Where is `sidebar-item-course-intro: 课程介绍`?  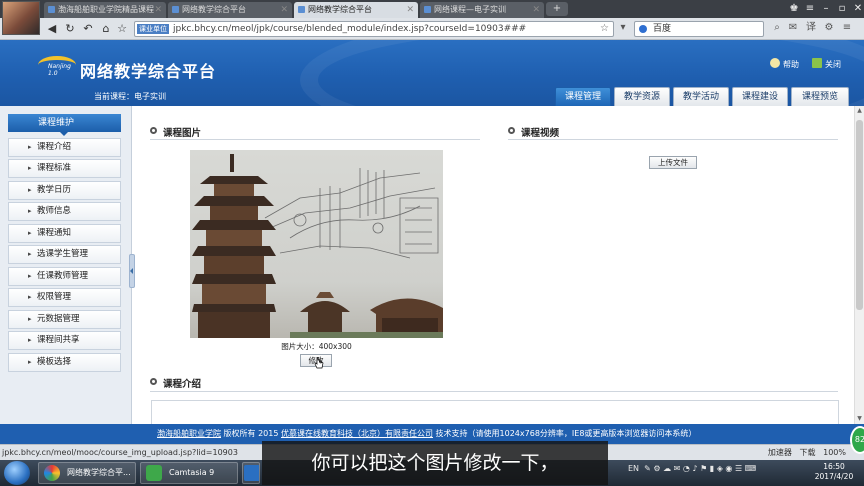
sidebar-item-course-intro: 课程介绍 is located at coordinates (64, 147).